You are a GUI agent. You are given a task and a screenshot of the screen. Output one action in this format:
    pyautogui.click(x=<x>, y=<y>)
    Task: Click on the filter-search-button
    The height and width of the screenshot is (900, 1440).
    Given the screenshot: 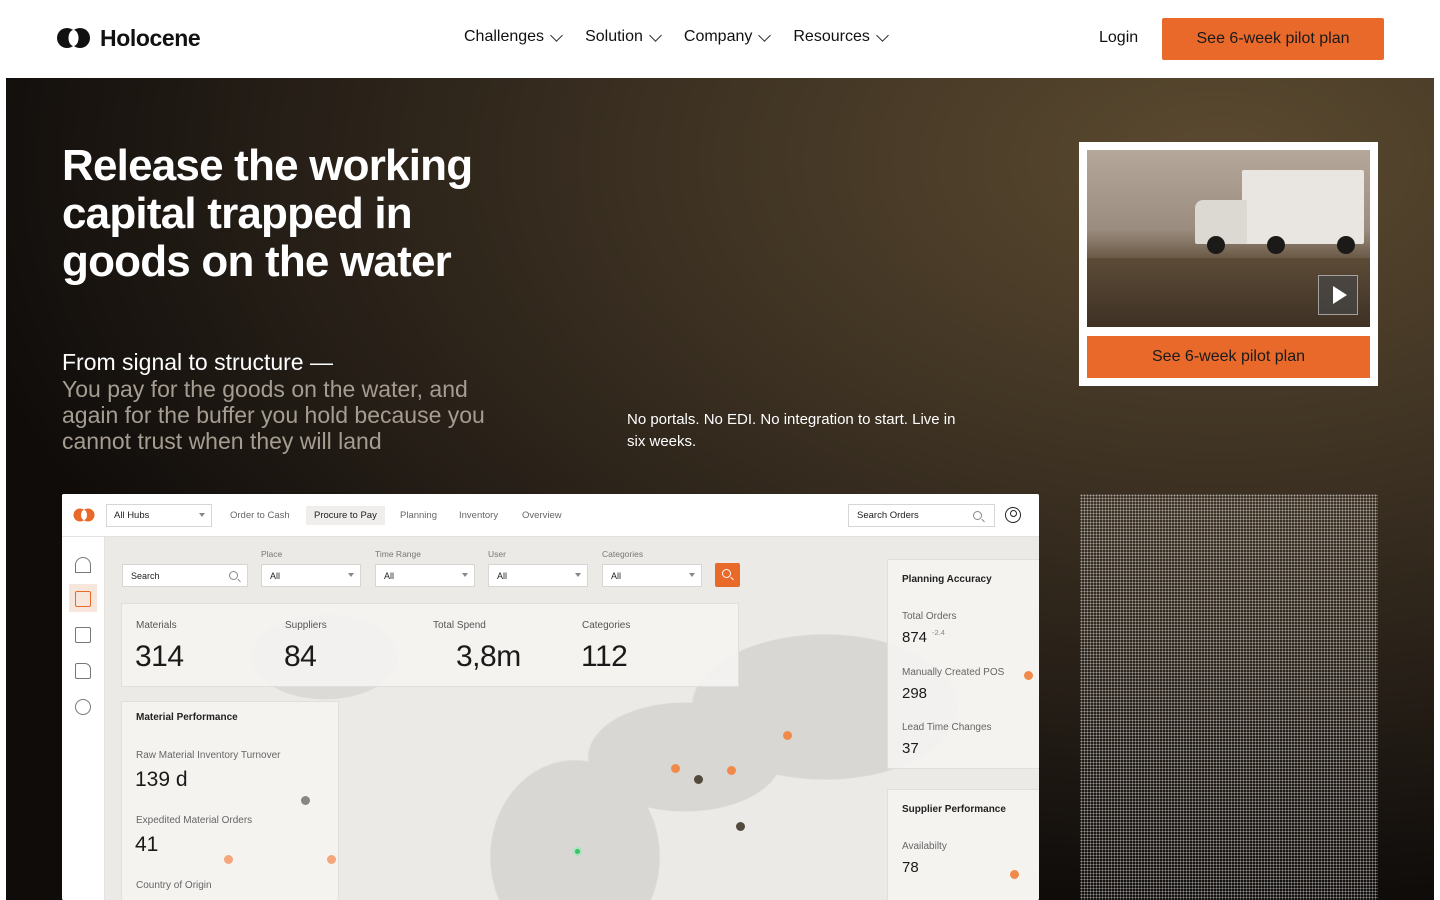 What is the action you would take?
    pyautogui.click(x=727, y=575)
    